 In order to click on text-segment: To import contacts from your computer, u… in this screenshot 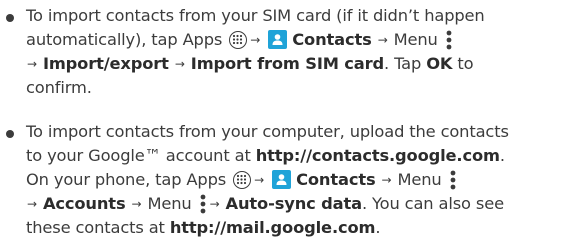, I will do `click(267, 131)`.